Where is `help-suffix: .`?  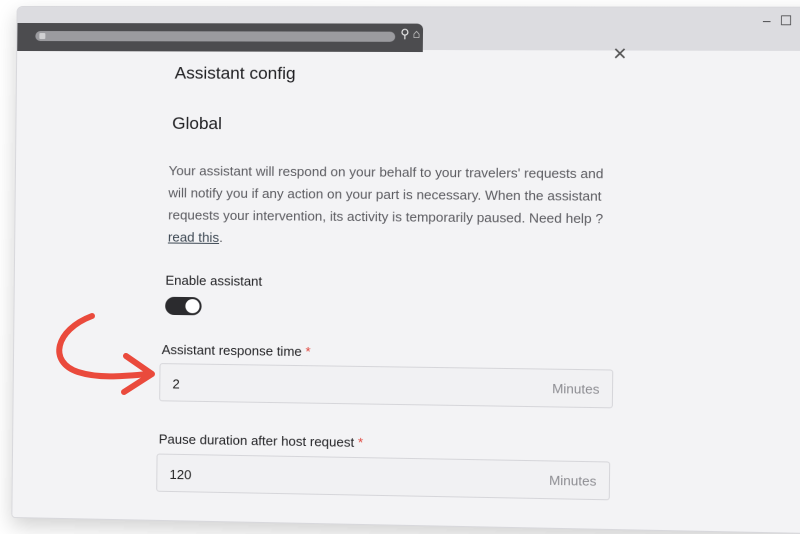
help-suffix: . is located at coordinates (221, 237).